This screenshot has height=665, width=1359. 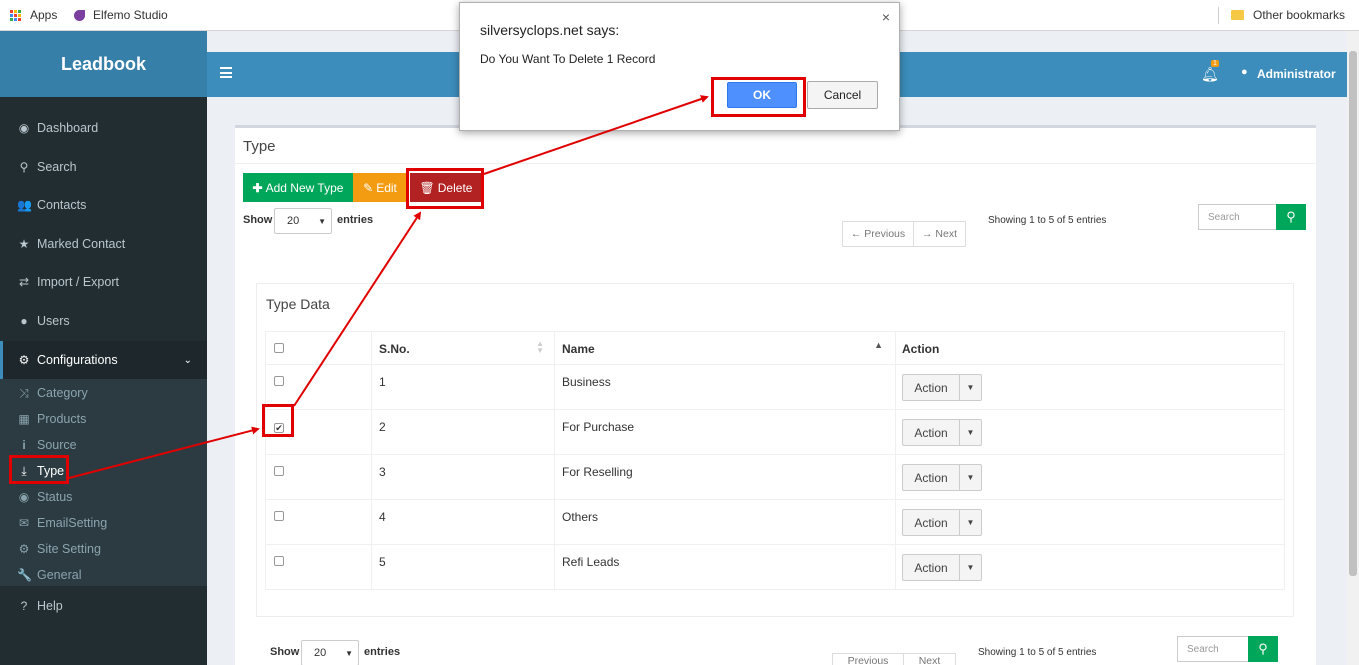 What do you see at coordinates (596, 135) in the screenshot?
I see `arrow-delete-to-ok` at bounding box center [596, 135].